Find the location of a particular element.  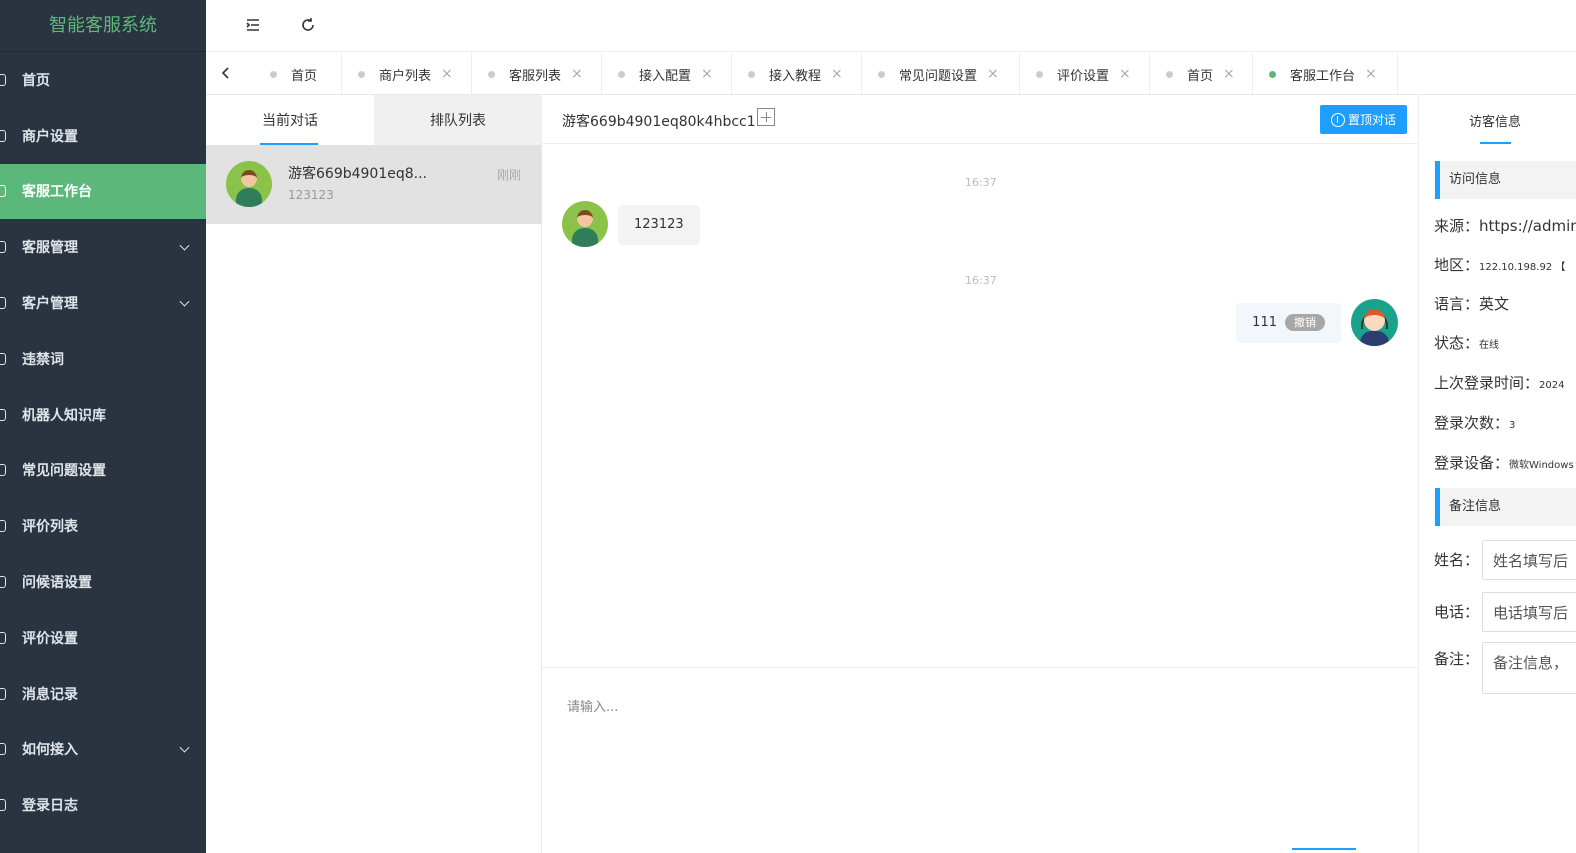

sidebar-item: 客服管理 is located at coordinates (103, 247).